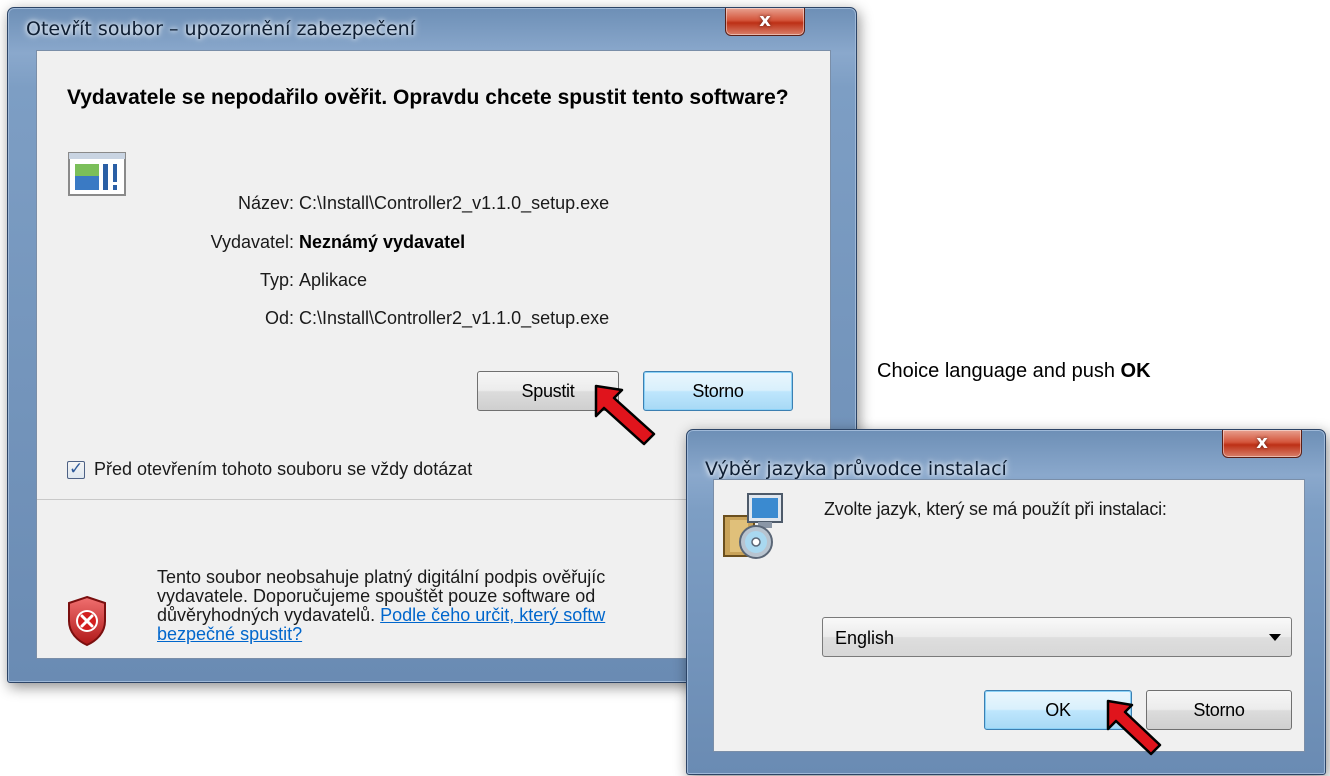 This screenshot has height=776, width=1330. Describe the element at coordinates (1006, 455) in the screenshot. I see `title-bar: Výběr jazyka průvodce instalací x` at that location.